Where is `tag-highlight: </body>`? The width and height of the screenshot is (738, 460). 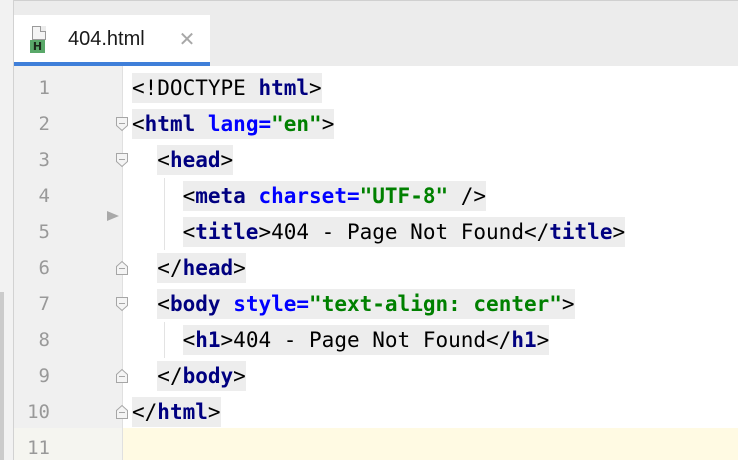
tag-highlight: </body> is located at coordinates (201, 376).